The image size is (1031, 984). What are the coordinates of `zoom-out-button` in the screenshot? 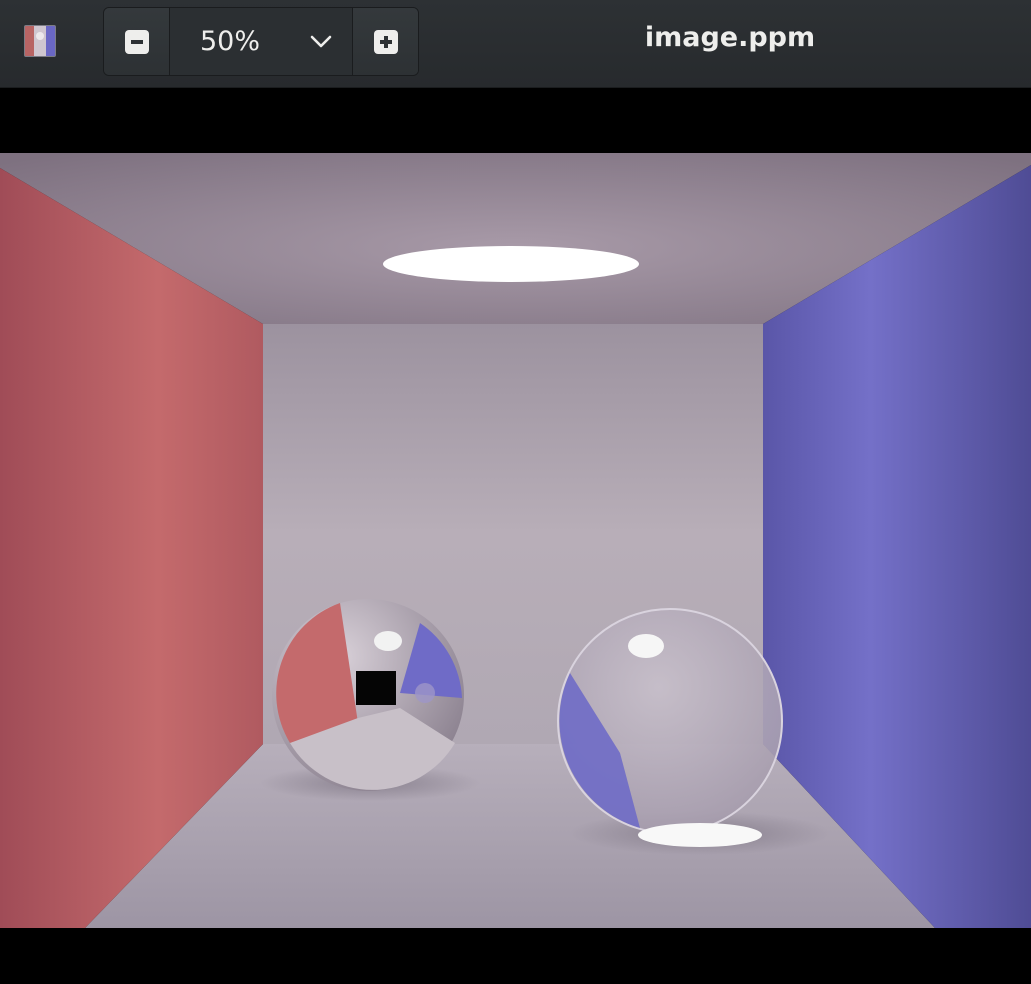 It's located at (137, 41).